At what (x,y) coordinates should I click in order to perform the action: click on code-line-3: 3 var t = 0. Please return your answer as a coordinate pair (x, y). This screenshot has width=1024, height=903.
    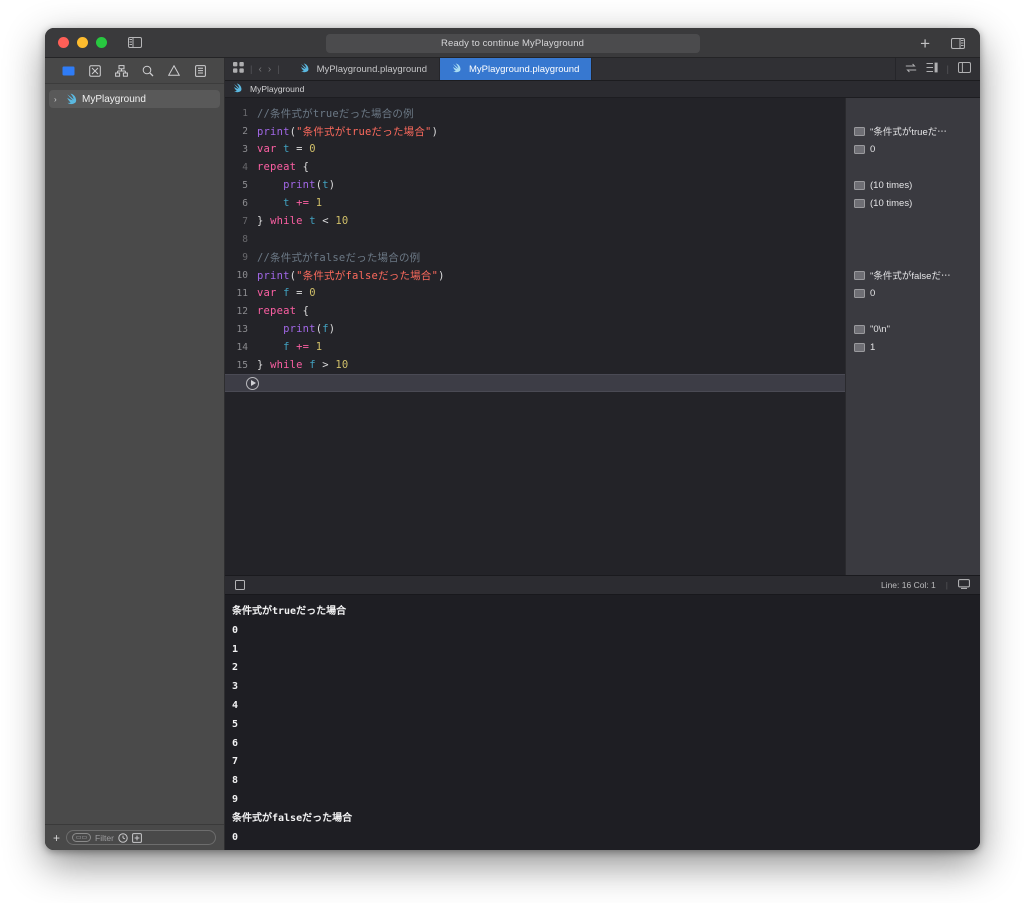
    Looking at the image, I should click on (535, 149).